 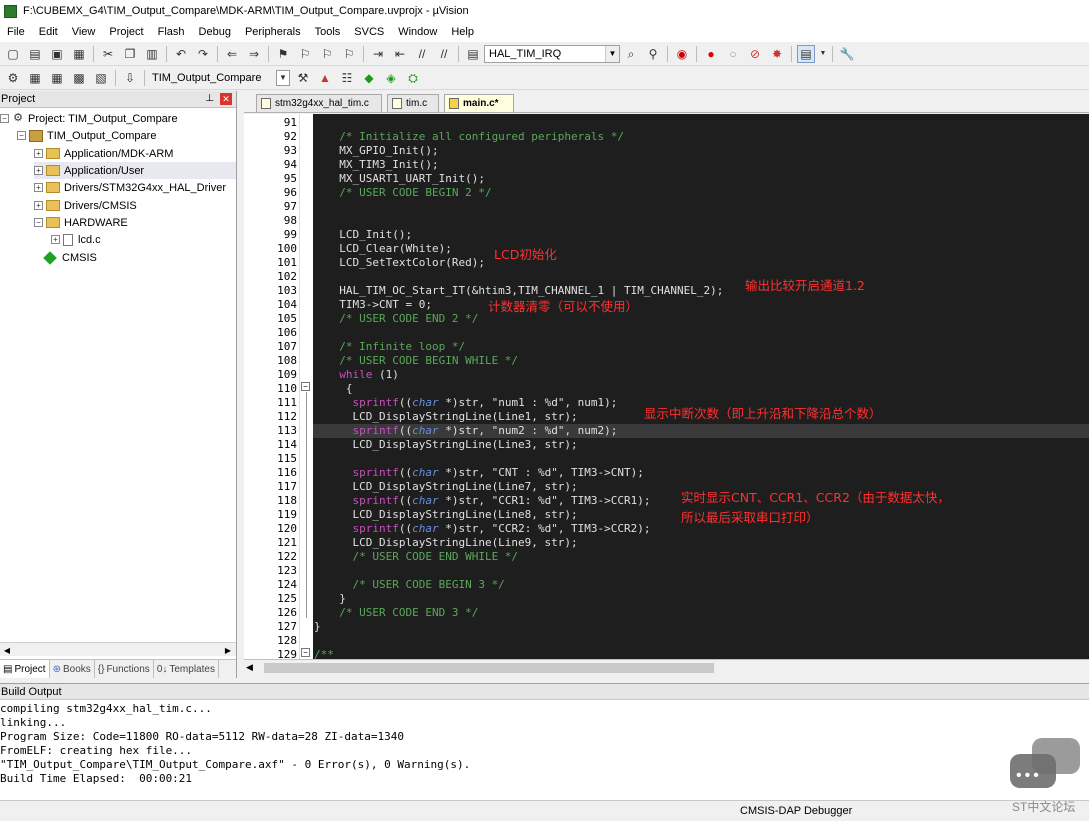 What do you see at coordinates (349, 54) in the screenshot?
I see `clear-bookmarks-icon: ⚐` at bounding box center [349, 54].